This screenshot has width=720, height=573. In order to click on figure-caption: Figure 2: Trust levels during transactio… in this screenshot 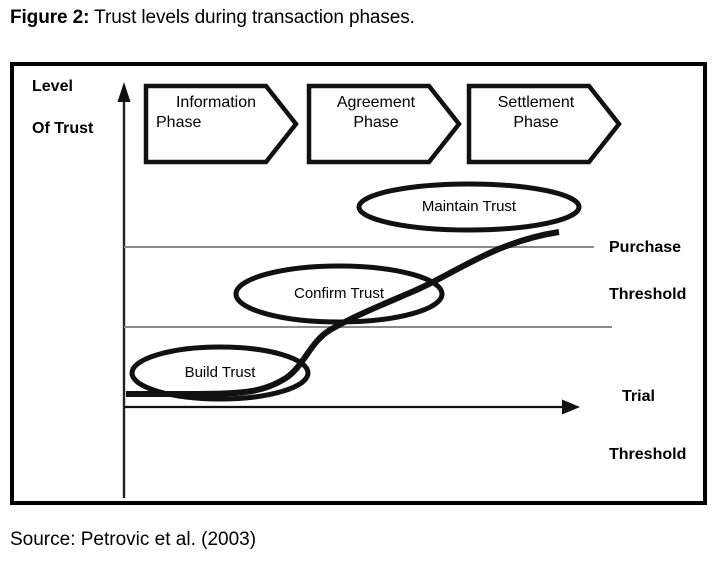, I will do `click(212, 18)`.